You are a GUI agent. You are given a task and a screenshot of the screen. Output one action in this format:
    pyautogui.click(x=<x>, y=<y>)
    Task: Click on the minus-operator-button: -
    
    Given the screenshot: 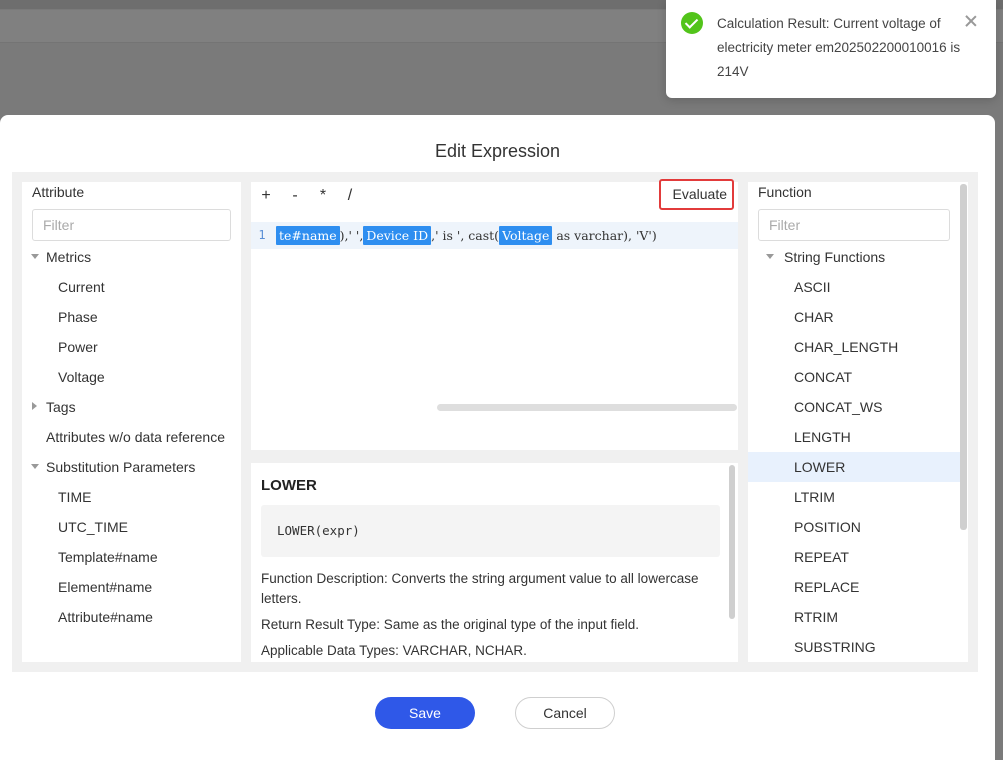 What is the action you would take?
    pyautogui.click(x=295, y=196)
    